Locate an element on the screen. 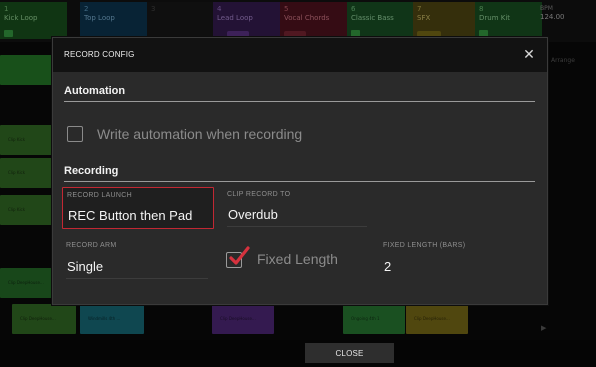 This screenshot has width=596, height=367. clip-record-to-value: Overdub is located at coordinates (253, 214).